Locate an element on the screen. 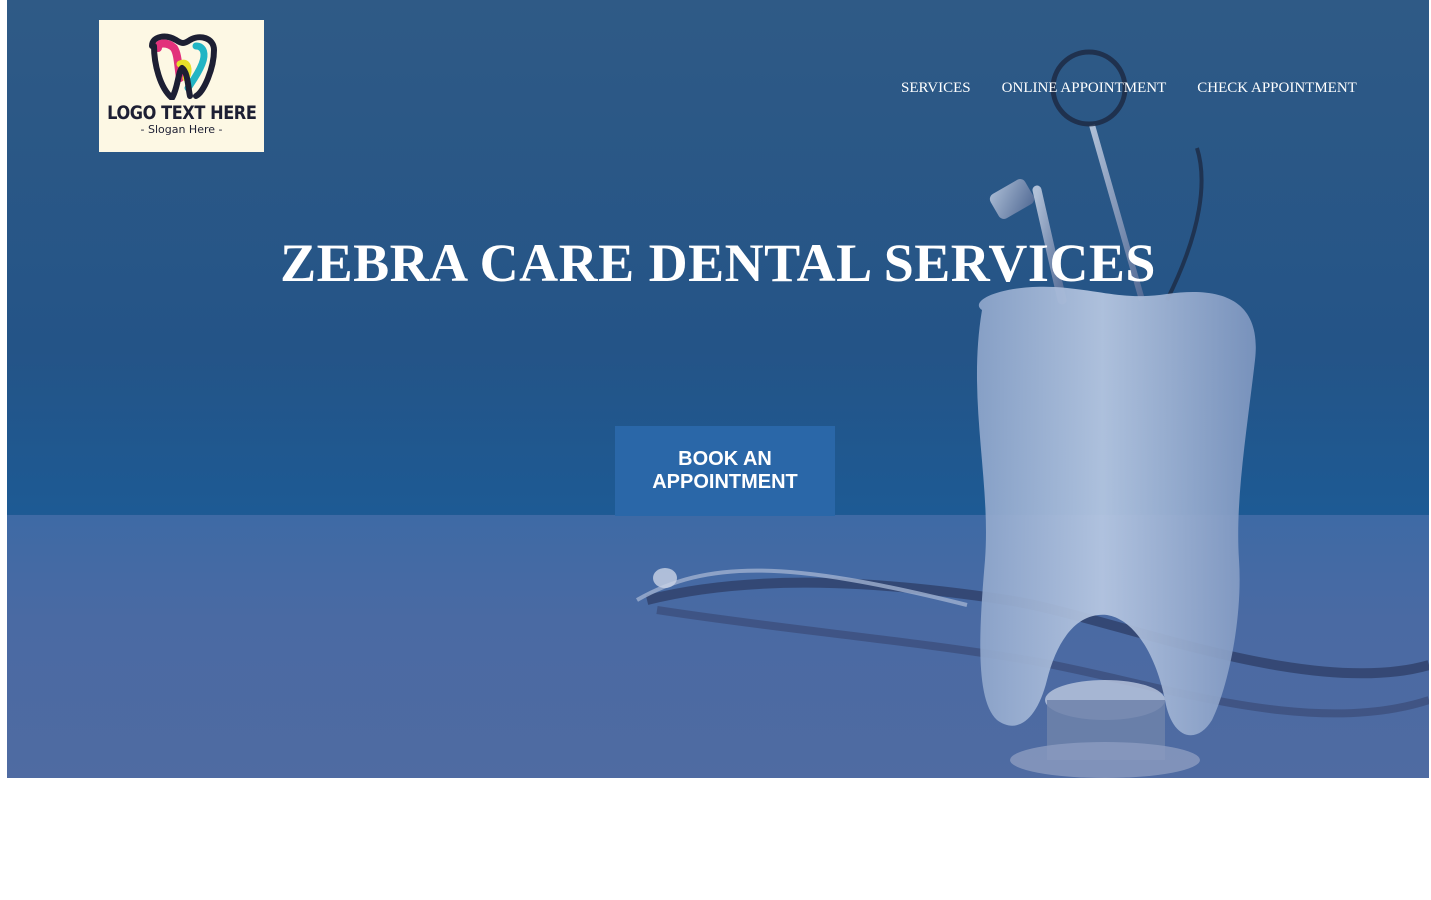  nav-check-appointment: CHECK APPOINTMENT is located at coordinates (1277, 88).